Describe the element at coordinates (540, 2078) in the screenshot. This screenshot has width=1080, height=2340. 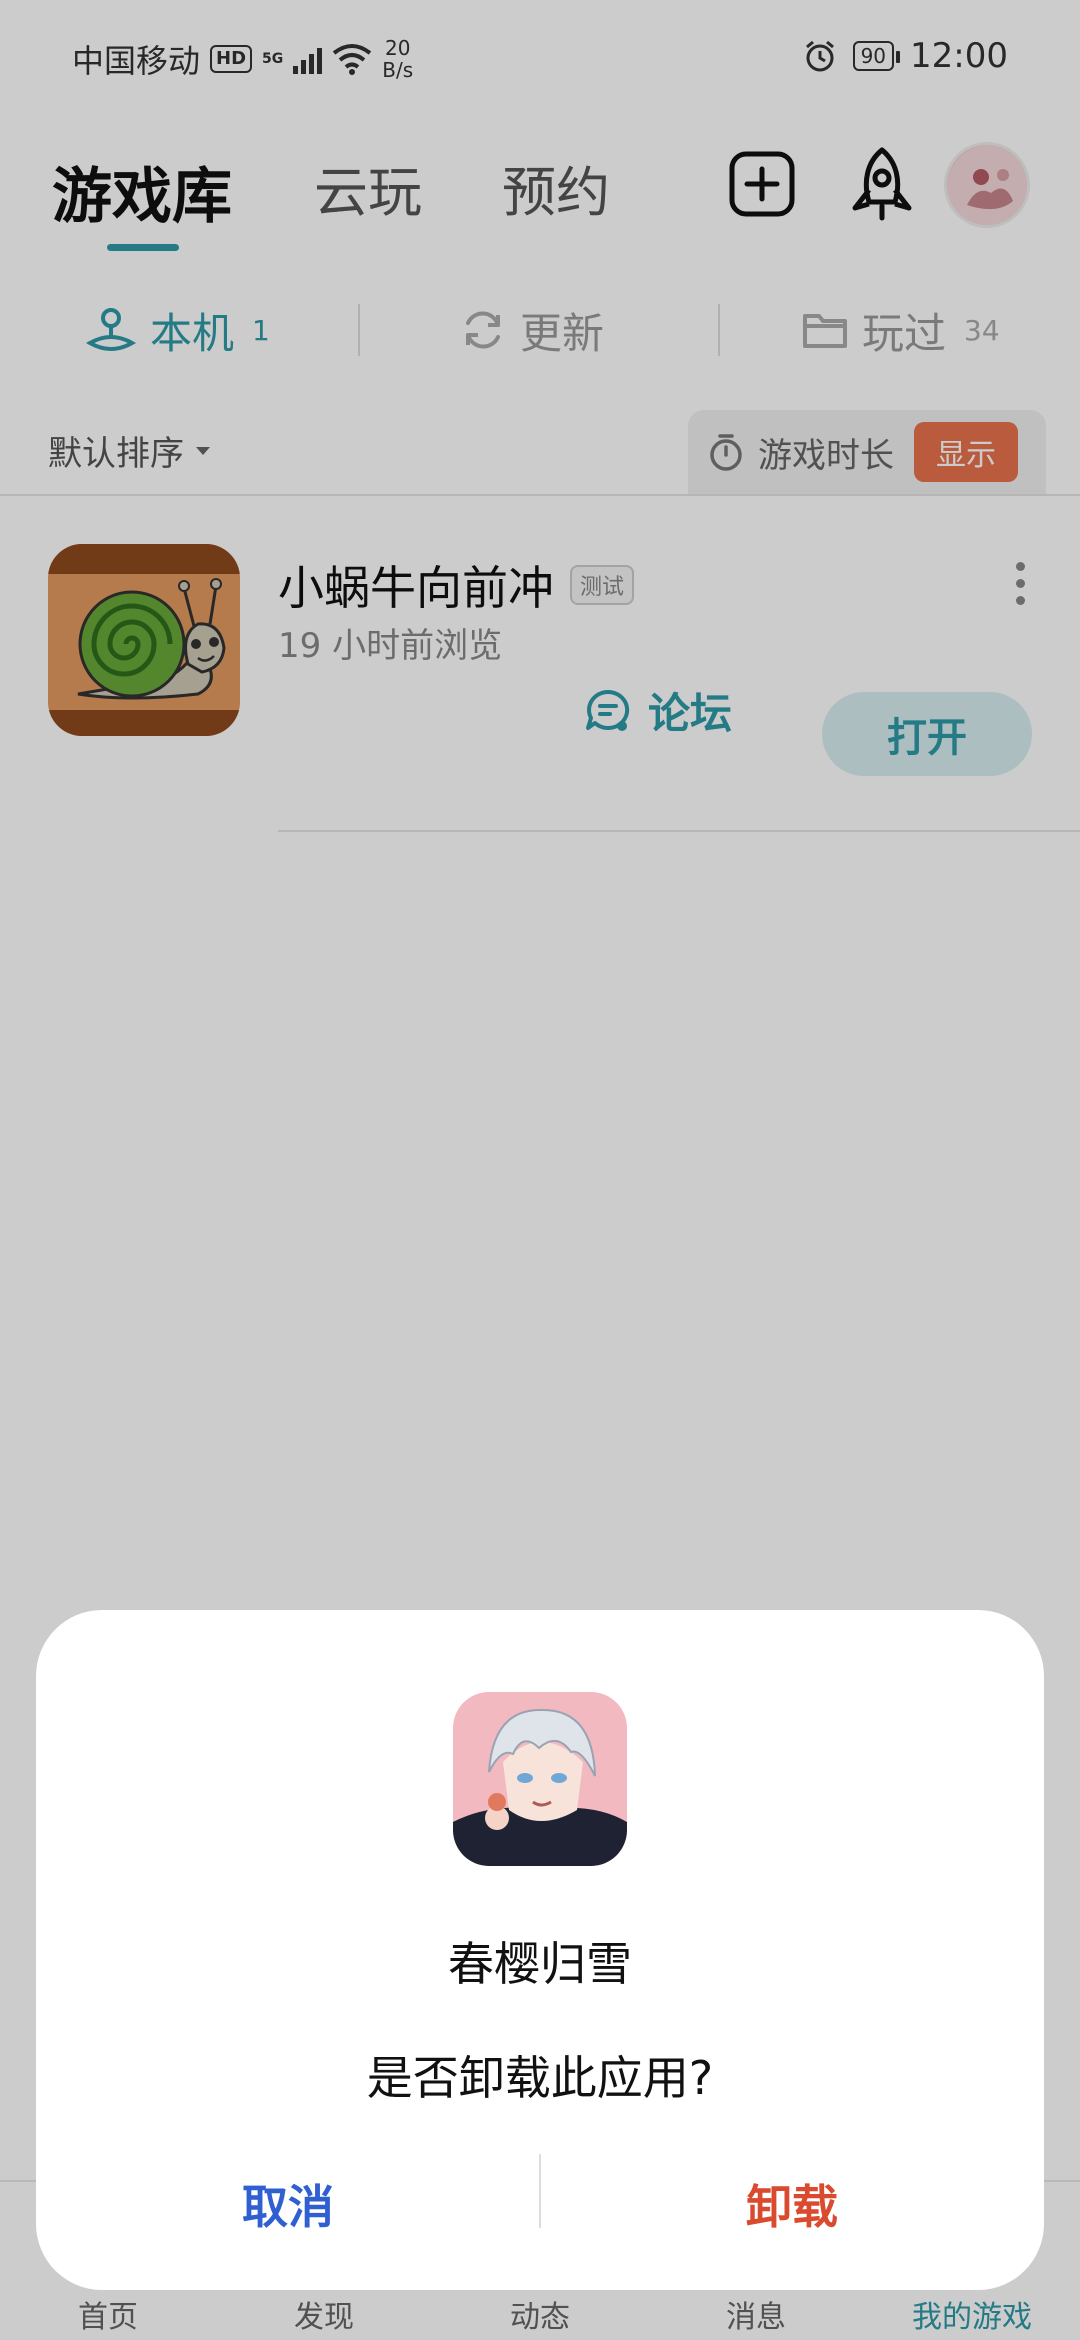
I see `dialog-message: 是否卸载此应用?` at that location.